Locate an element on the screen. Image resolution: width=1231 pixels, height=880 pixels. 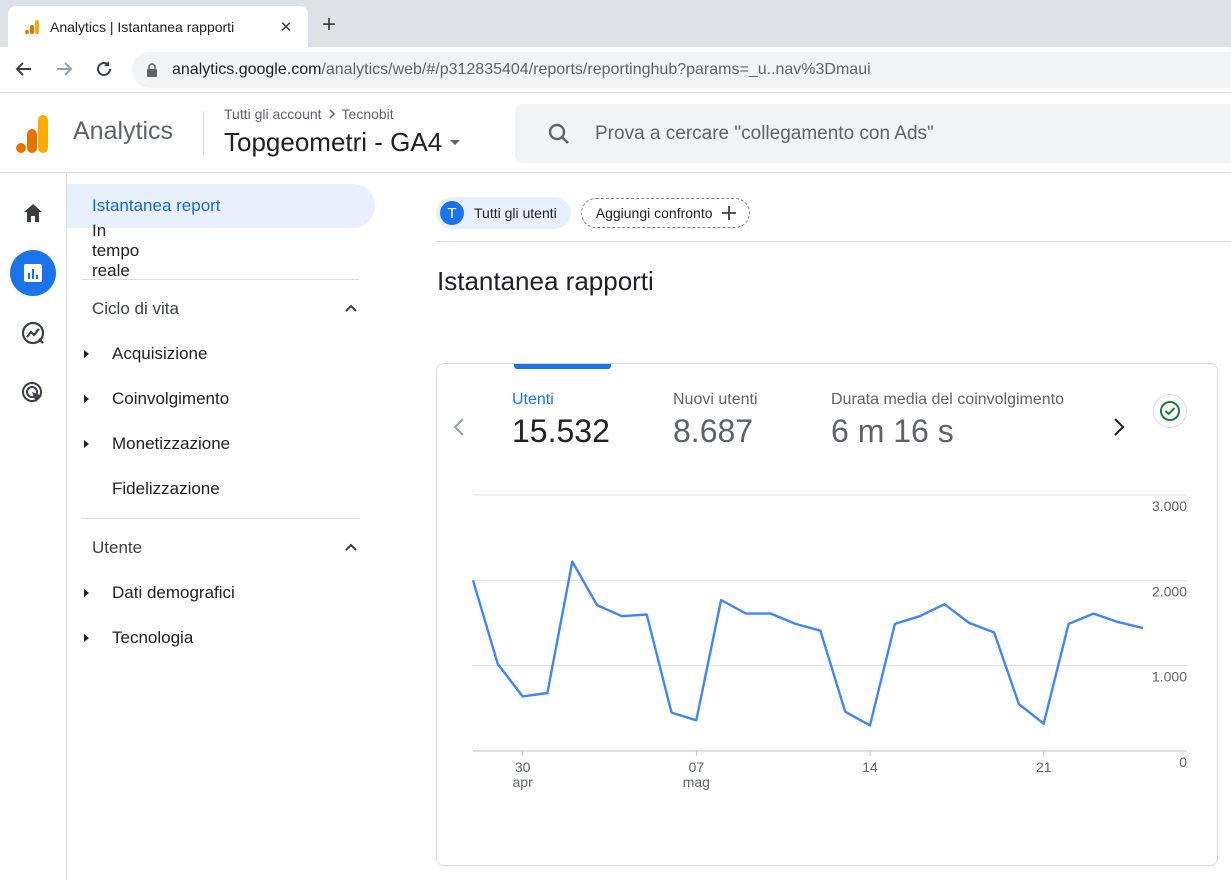
filter-bar: T Tutti gli utenti Aggiungi confronto is located at coordinates (593, 213).